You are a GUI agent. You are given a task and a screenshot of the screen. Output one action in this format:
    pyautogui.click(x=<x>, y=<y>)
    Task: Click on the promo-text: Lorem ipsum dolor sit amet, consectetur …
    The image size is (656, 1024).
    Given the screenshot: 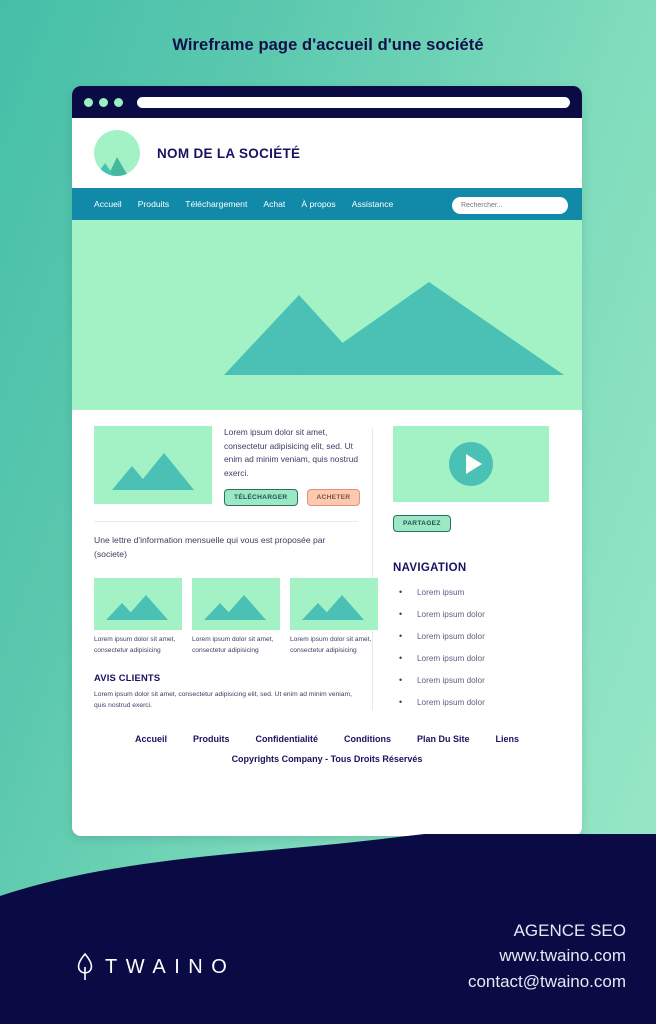 What is the action you would take?
    pyautogui.click(x=291, y=452)
    